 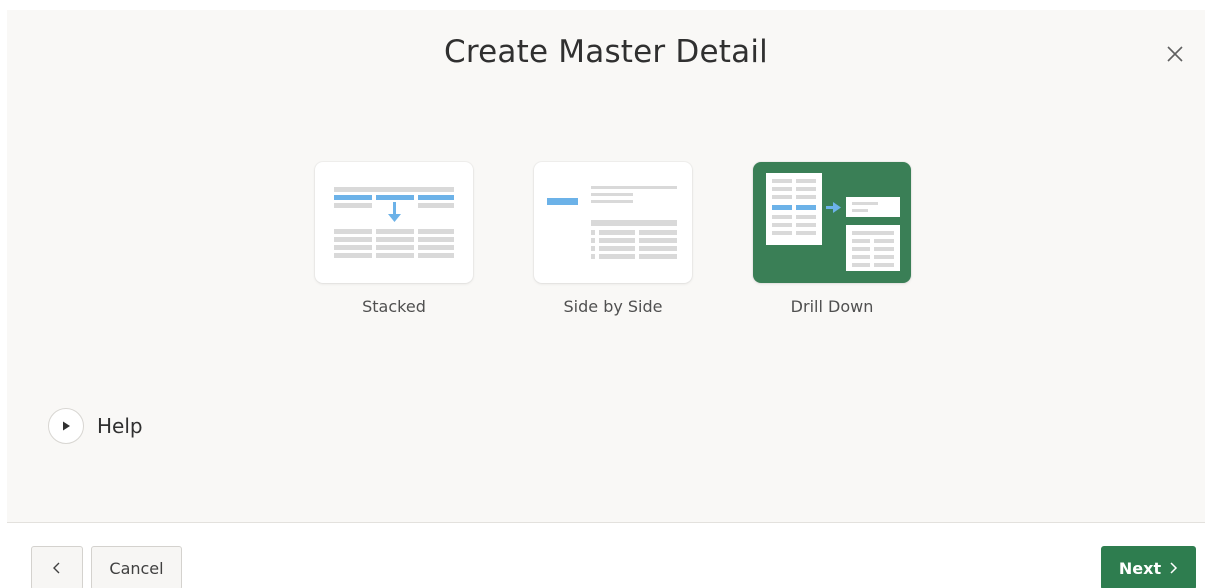 What do you see at coordinates (1174, 568) in the screenshot?
I see `chevron-right-icon` at bounding box center [1174, 568].